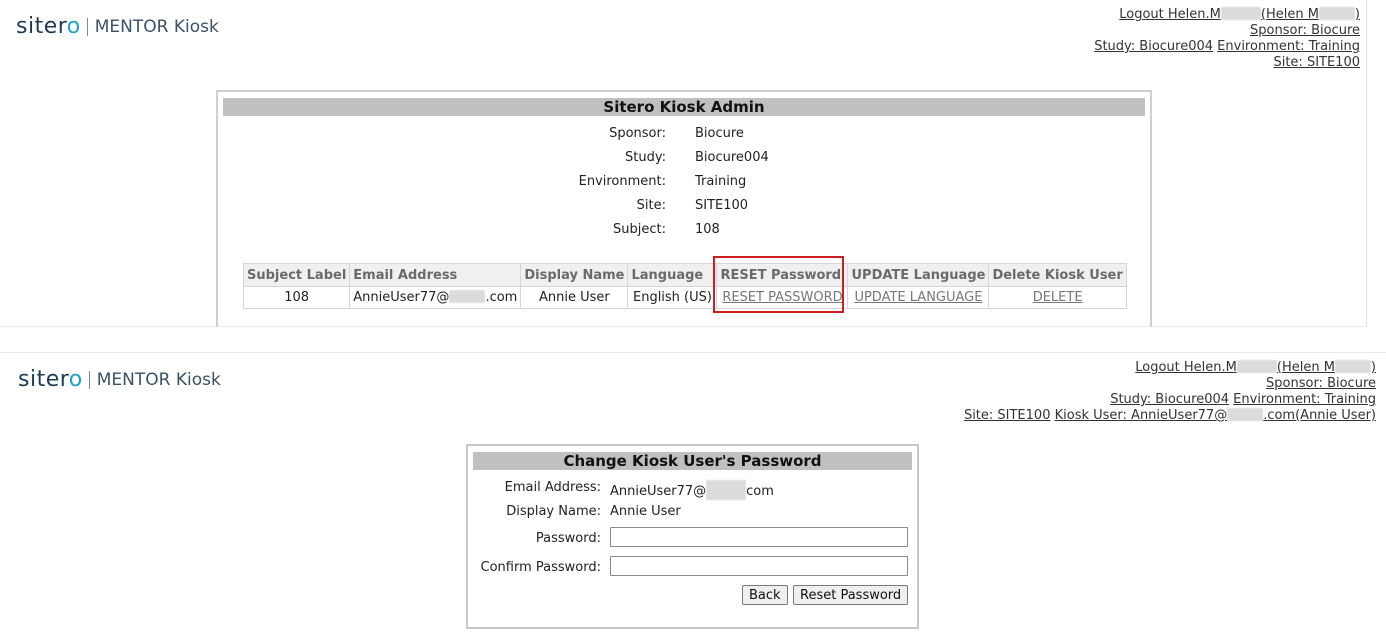 This screenshot has width=1386, height=640. Describe the element at coordinates (651, 205) in the screenshot. I see `site-label: Site:` at that location.